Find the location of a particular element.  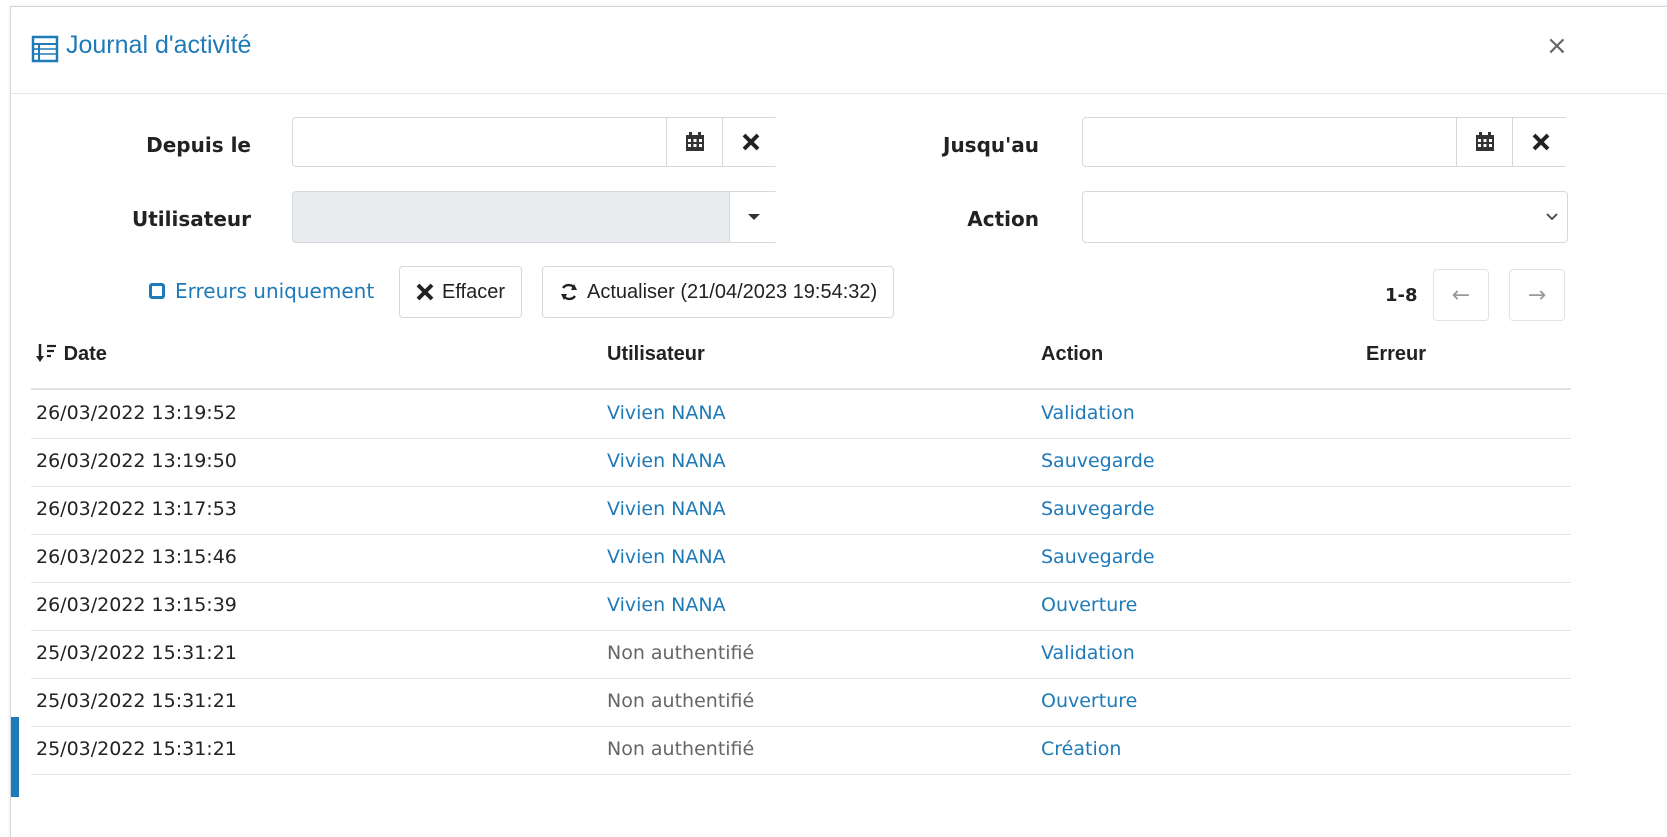

to-date-field is located at coordinates (1325, 142).